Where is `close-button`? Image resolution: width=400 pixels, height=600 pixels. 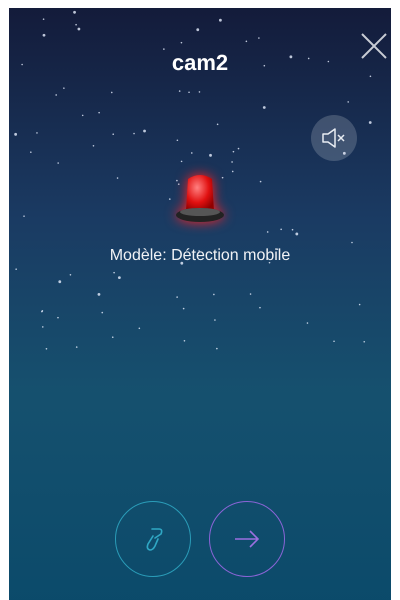
close-button is located at coordinates (374, 46).